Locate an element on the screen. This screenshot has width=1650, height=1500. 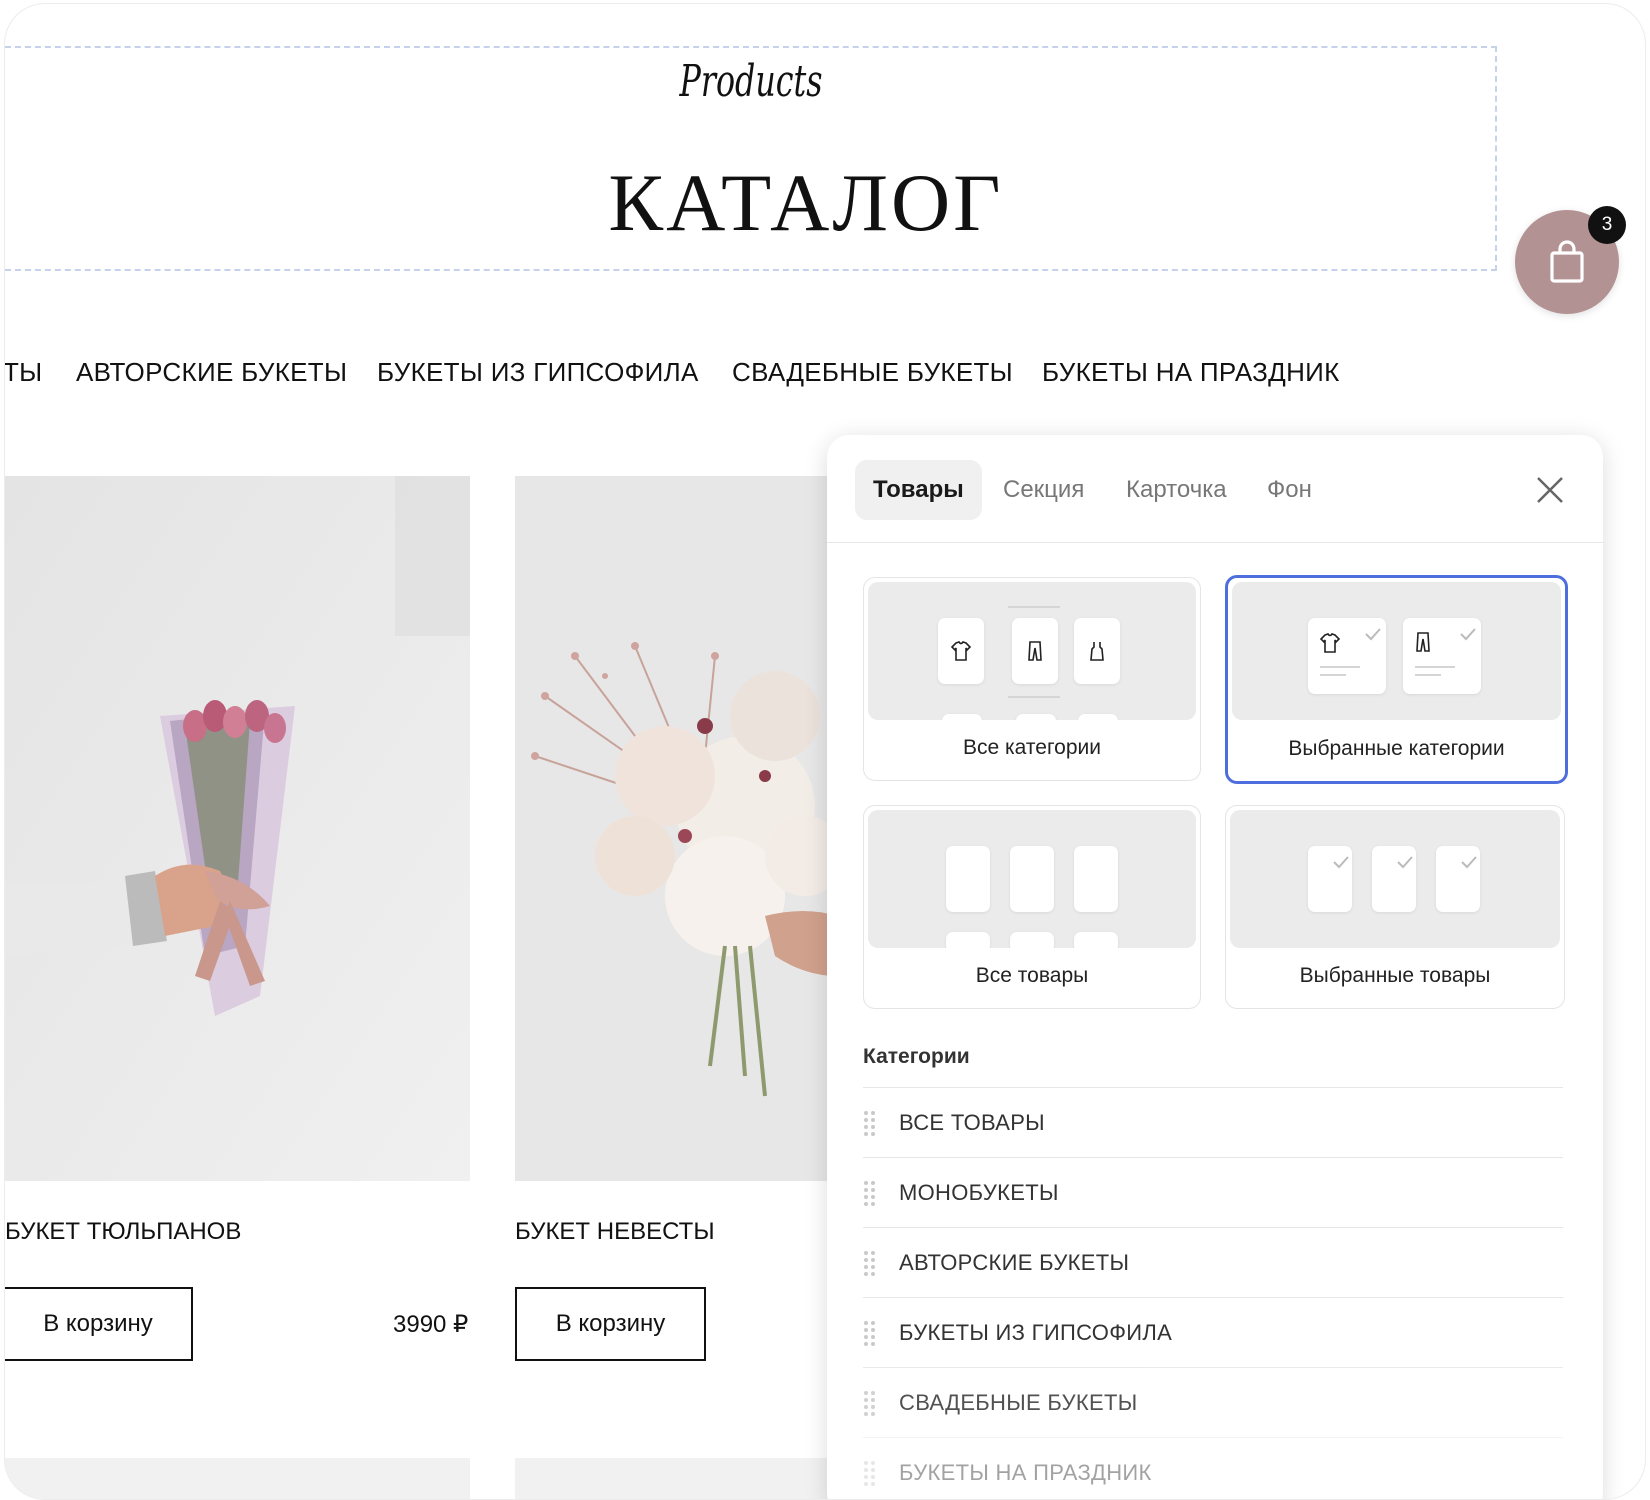
product-image-tulips is located at coordinates (237, 828).